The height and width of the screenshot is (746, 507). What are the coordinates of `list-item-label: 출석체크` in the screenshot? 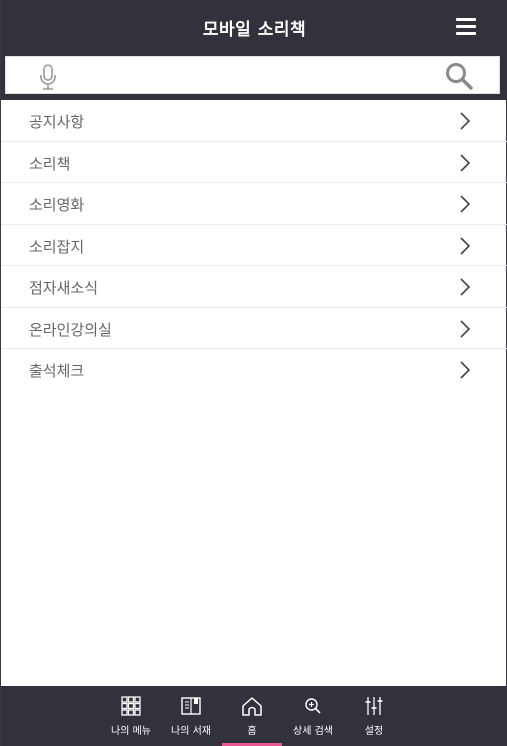 It's located at (57, 371).